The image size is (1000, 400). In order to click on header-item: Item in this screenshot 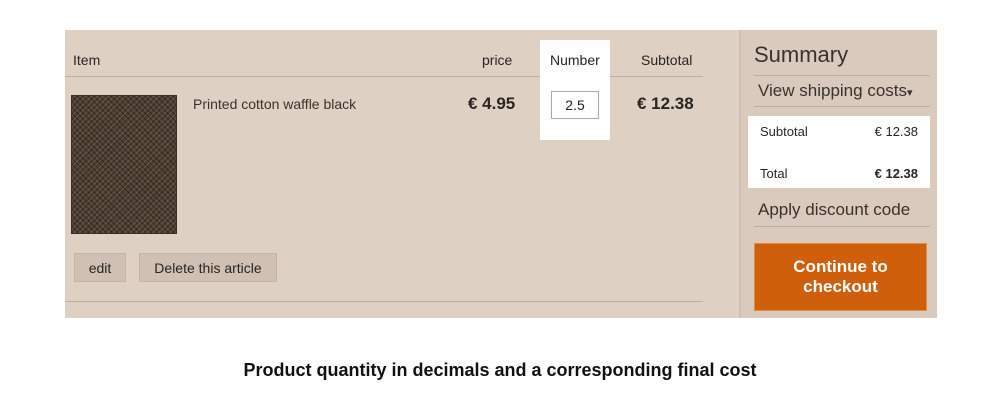, I will do `click(87, 60)`.